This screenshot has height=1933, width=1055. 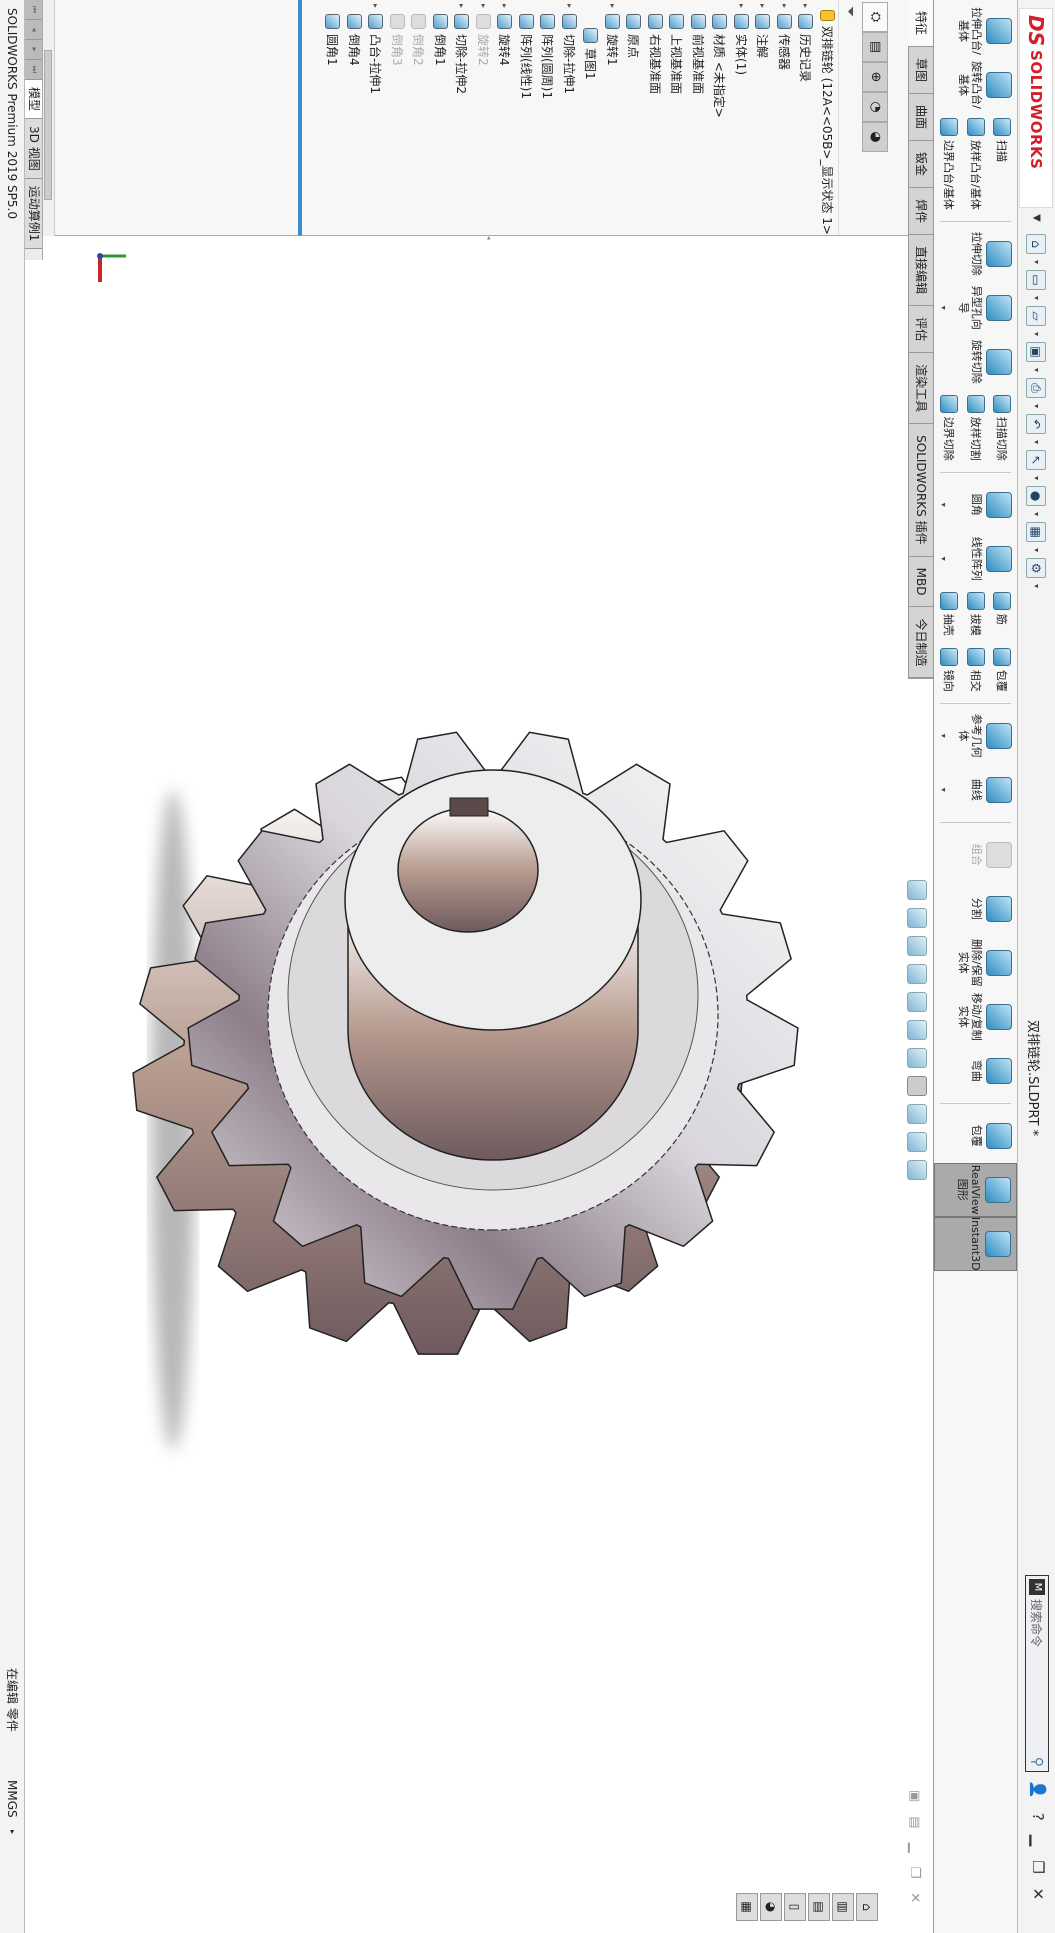 I want to click on tab-2: 曲面, so click(x=920, y=118).